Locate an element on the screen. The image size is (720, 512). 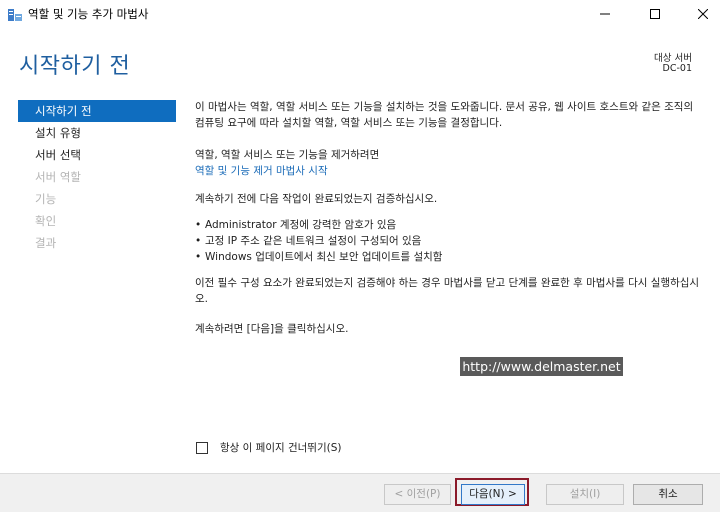
watermark: http://www.delmaster.net is located at coordinates (541, 366).